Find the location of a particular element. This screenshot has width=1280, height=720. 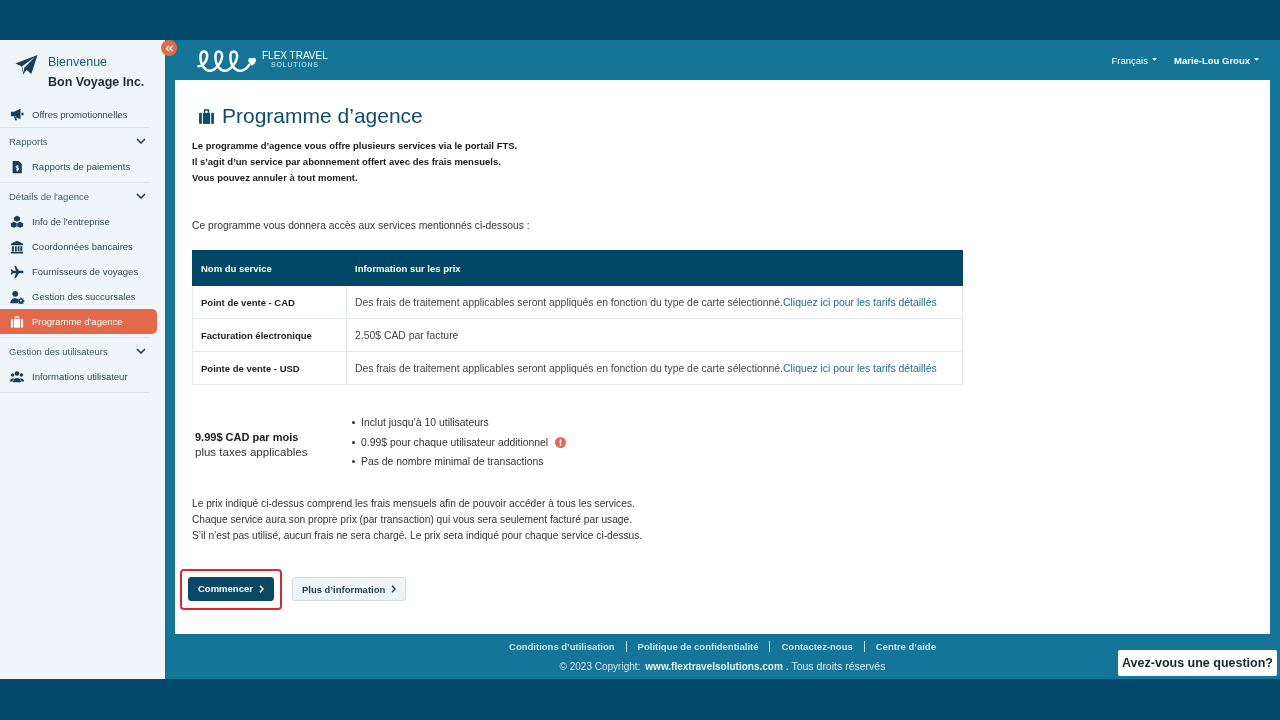

sidebar-item: Offres promotionnelles is located at coordinates (78, 114).